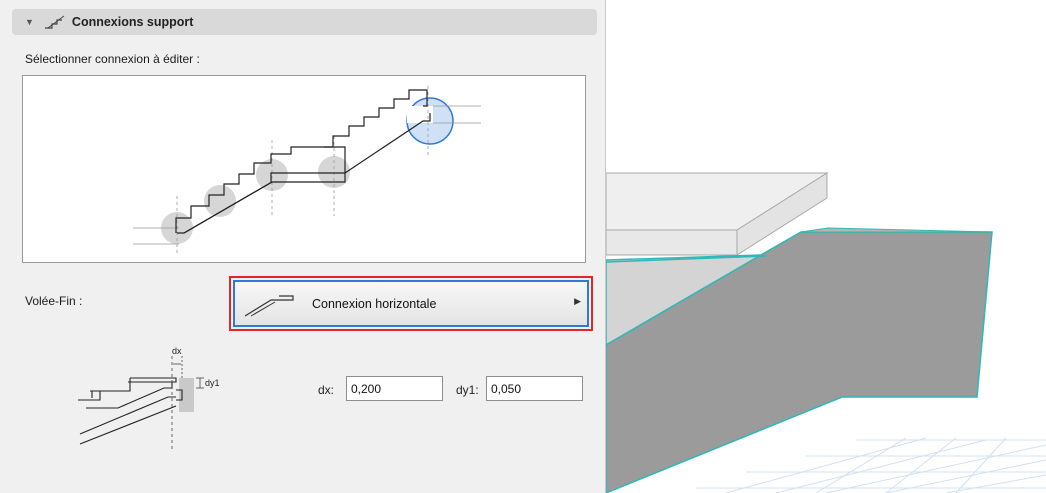 Image resolution: width=1046 pixels, height=493 pixels. I want to click on dx-label: dx:, so click(326, 390).